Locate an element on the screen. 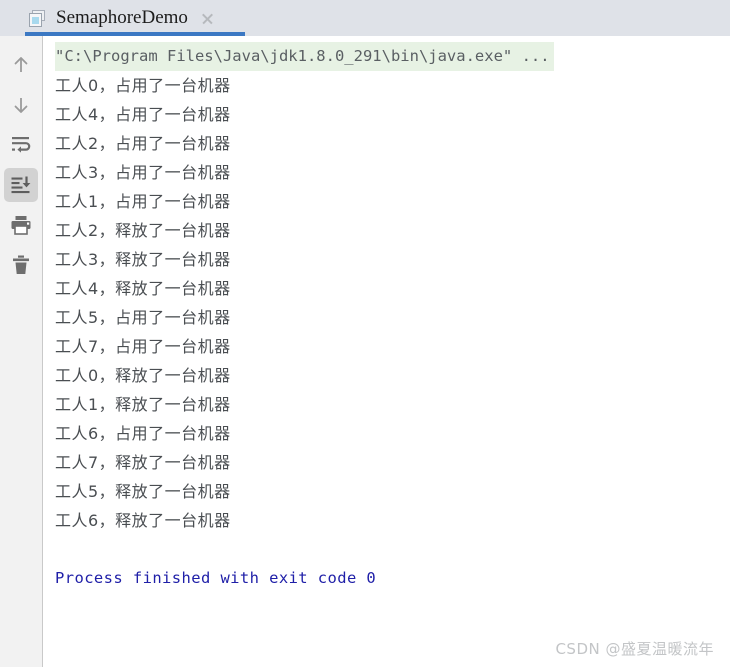 The width and height of the screenshot is (730, 667). print-icon-button is located at coordinates (21, 225).